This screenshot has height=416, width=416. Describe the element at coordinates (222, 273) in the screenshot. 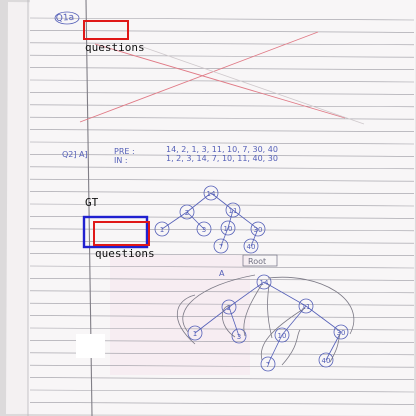

I see `side-mark: A` at that location.